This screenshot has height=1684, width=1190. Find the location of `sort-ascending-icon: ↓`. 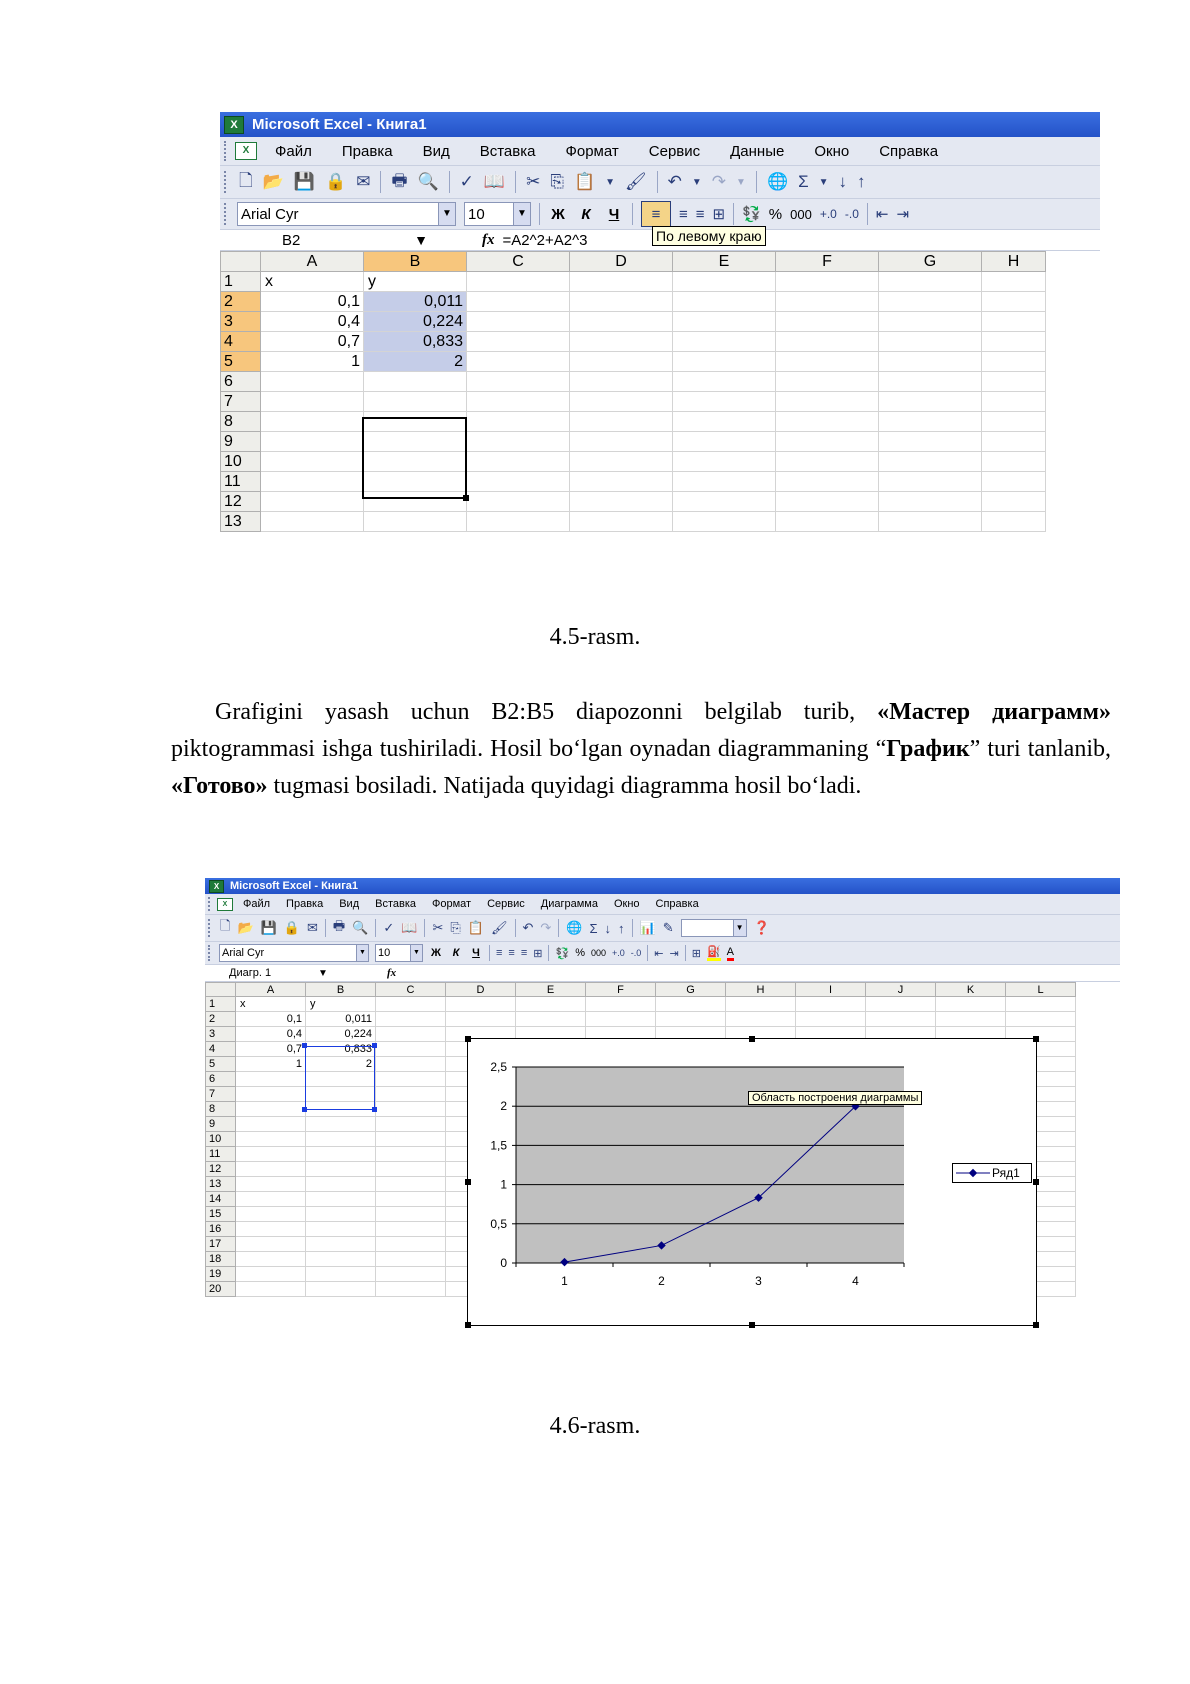

sort-ascending-icon: ↓ is located at coordinates (608, 928).